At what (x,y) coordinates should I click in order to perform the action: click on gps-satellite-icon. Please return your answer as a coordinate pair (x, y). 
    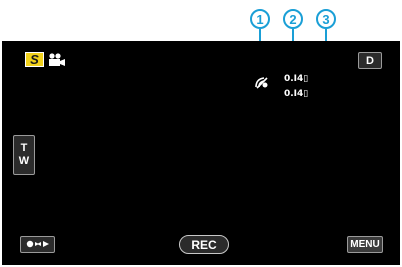
    Looking at the image, I should click on (262, 84).